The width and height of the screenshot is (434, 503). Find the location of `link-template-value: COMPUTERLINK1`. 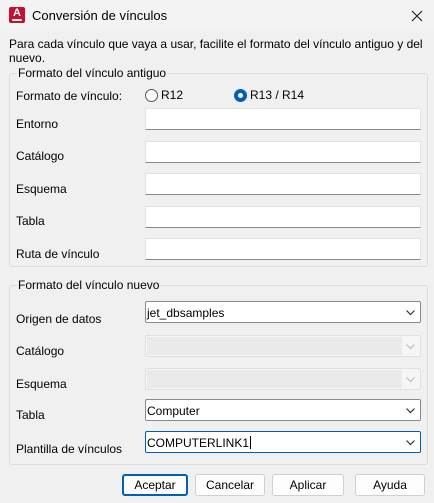

link-template-value: COMPUTERLINK1 is located at coordinates (198, 443).